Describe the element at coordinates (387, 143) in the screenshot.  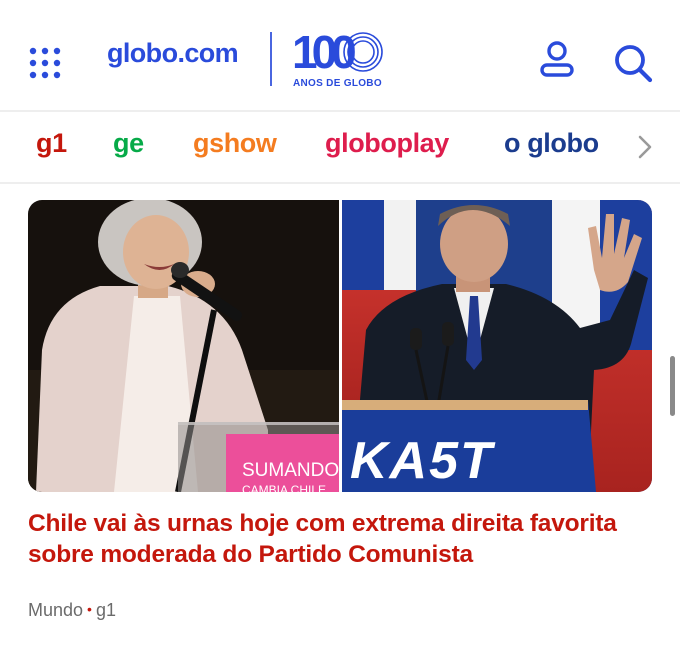
I see `nav-item-globoplay: globoplay` at that location.